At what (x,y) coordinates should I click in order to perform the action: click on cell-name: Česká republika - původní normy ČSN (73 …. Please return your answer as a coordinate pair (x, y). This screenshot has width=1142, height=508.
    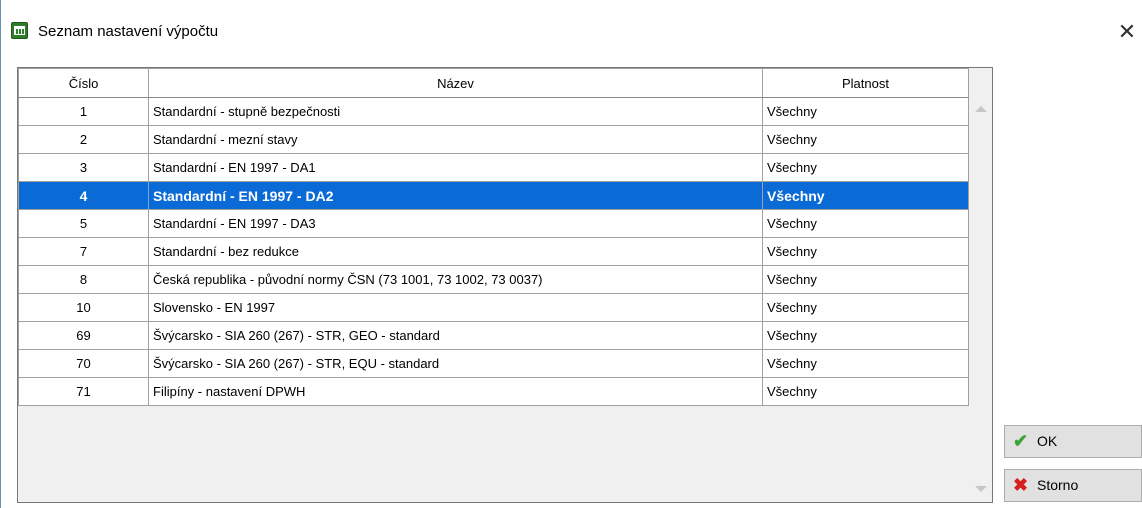
    Looking at the image, I should click on (455, 279).